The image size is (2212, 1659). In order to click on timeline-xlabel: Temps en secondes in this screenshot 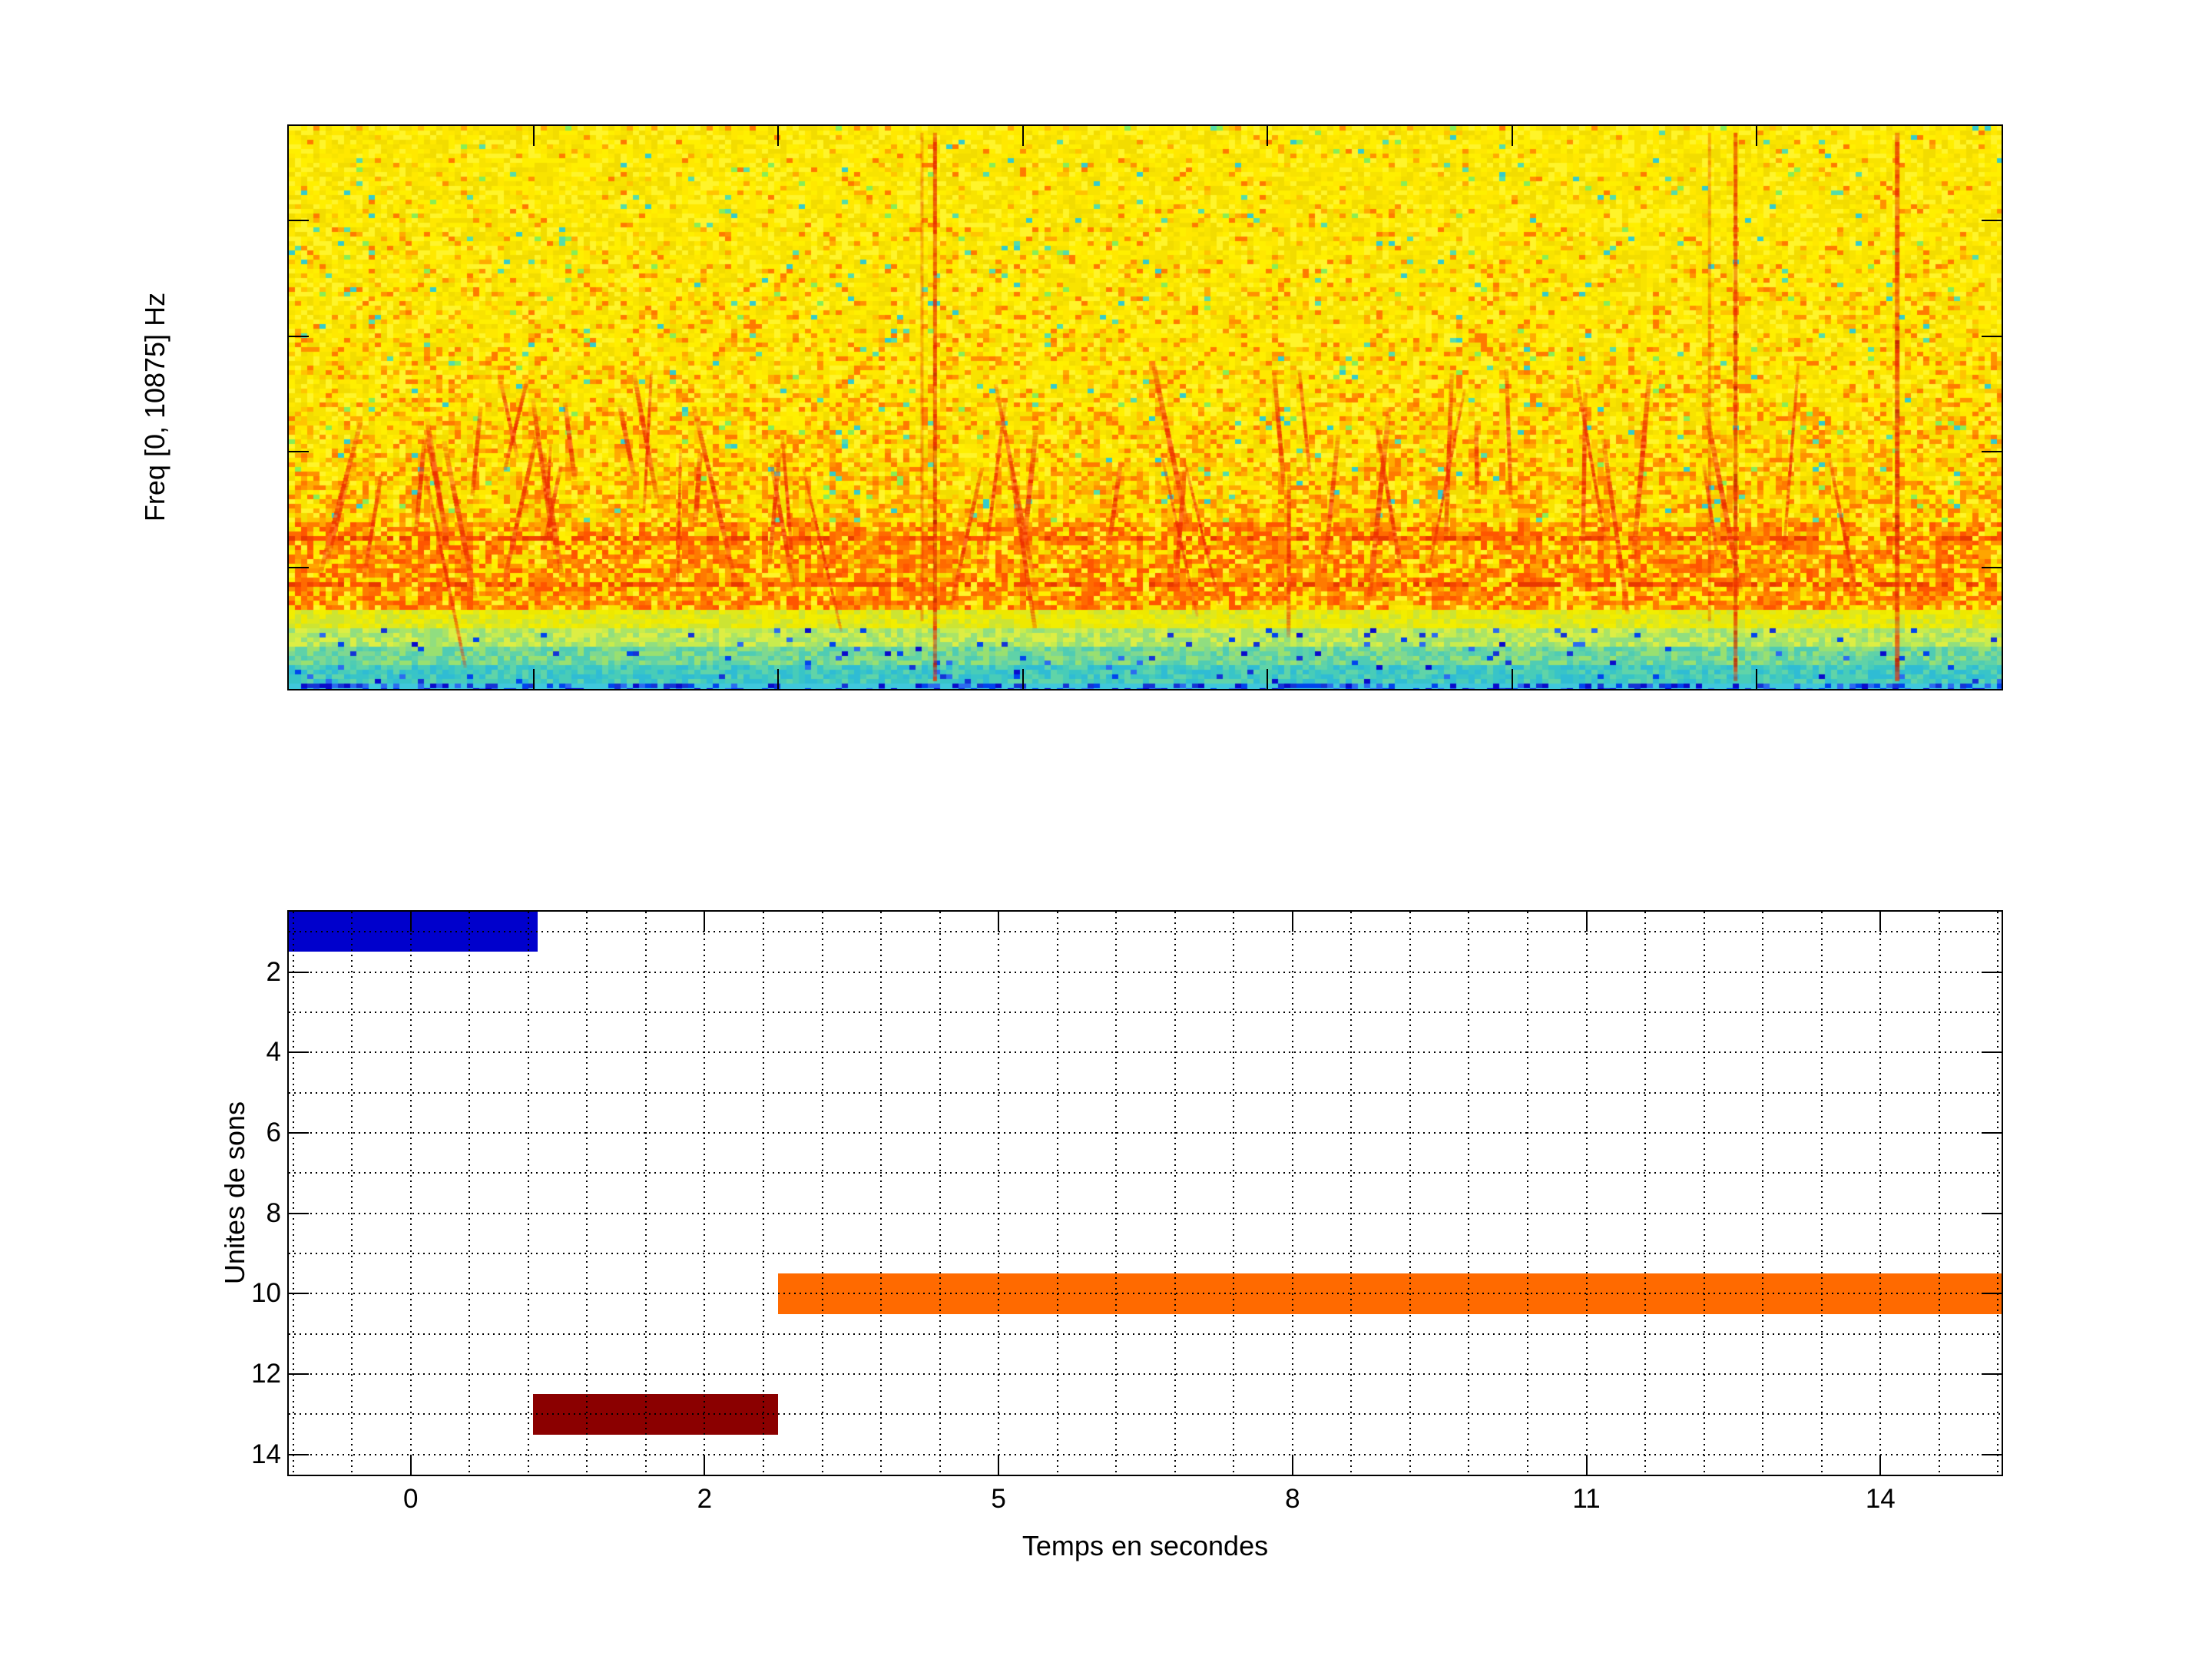, I will do `click(1146, 1546)`.